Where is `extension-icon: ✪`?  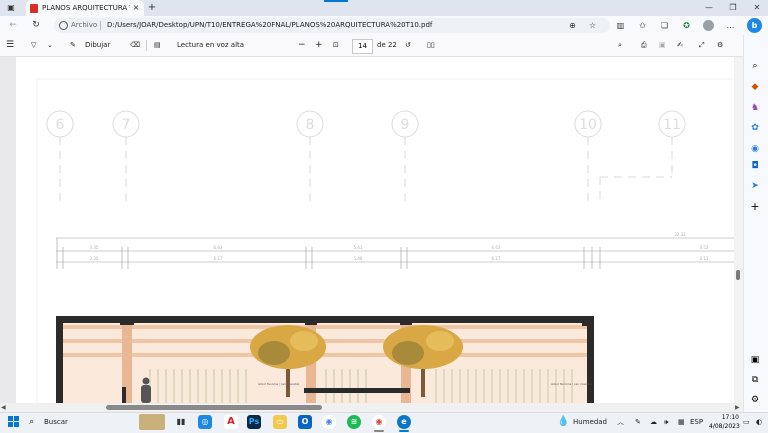
extension-icon: ✪ is located at coordinates (686, 25).